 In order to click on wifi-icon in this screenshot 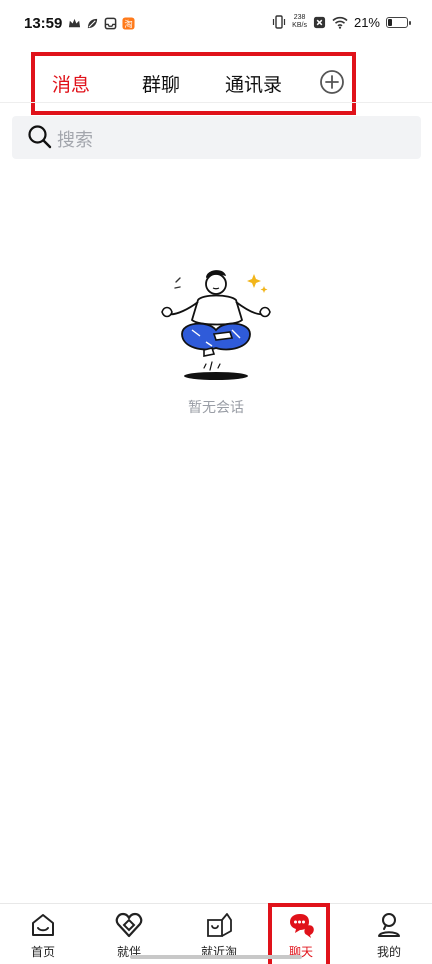, I will do `click(340, 22)`.